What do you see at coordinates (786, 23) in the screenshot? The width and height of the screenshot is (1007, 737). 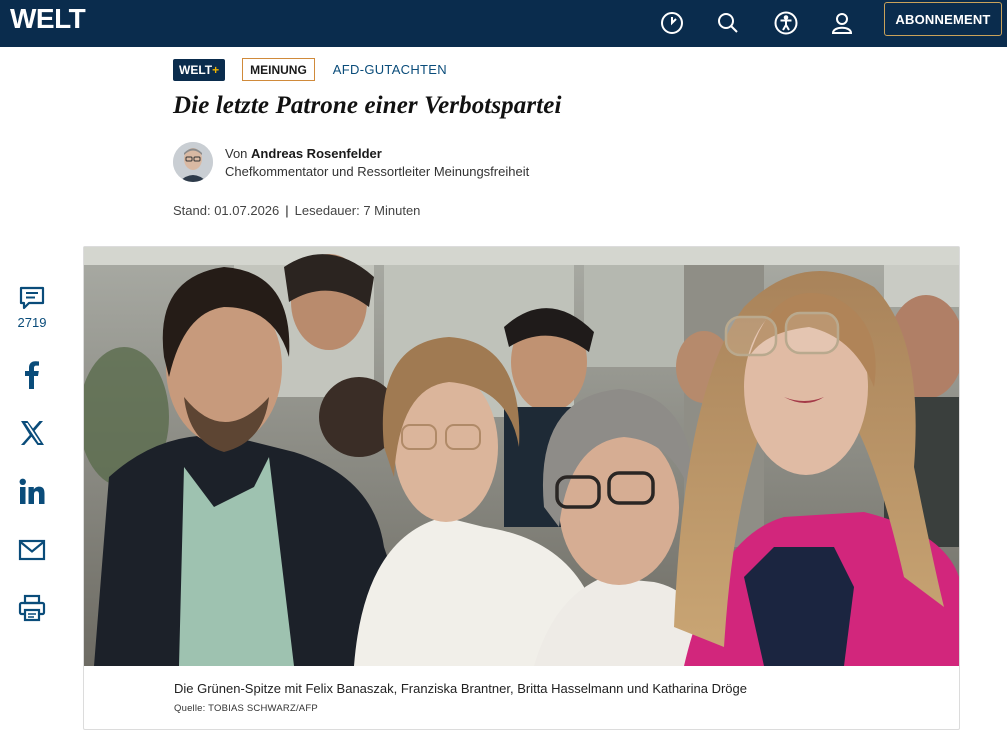 I see `accessibility-icon` at bounding box center [786, 23].